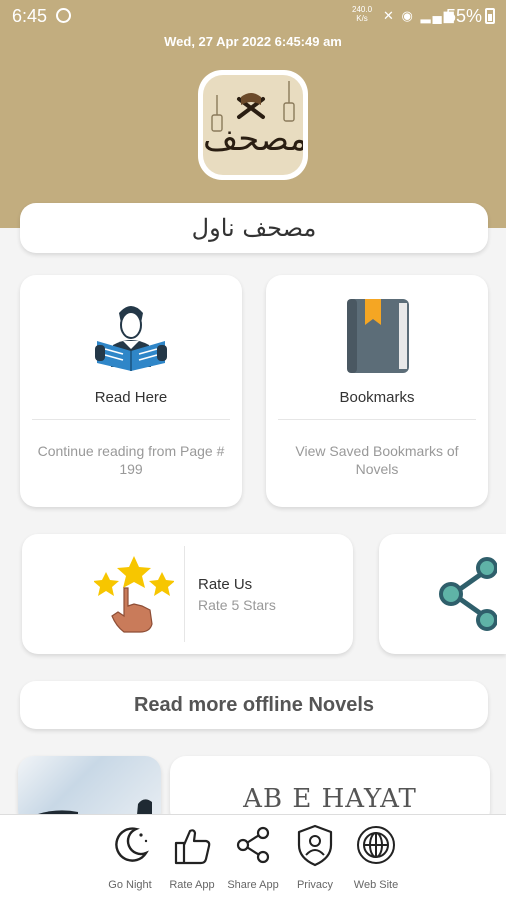 The width and height of the screenshot is (506, 900). I want to click on app-title-card: مصحف ناول, so click(254, 228).